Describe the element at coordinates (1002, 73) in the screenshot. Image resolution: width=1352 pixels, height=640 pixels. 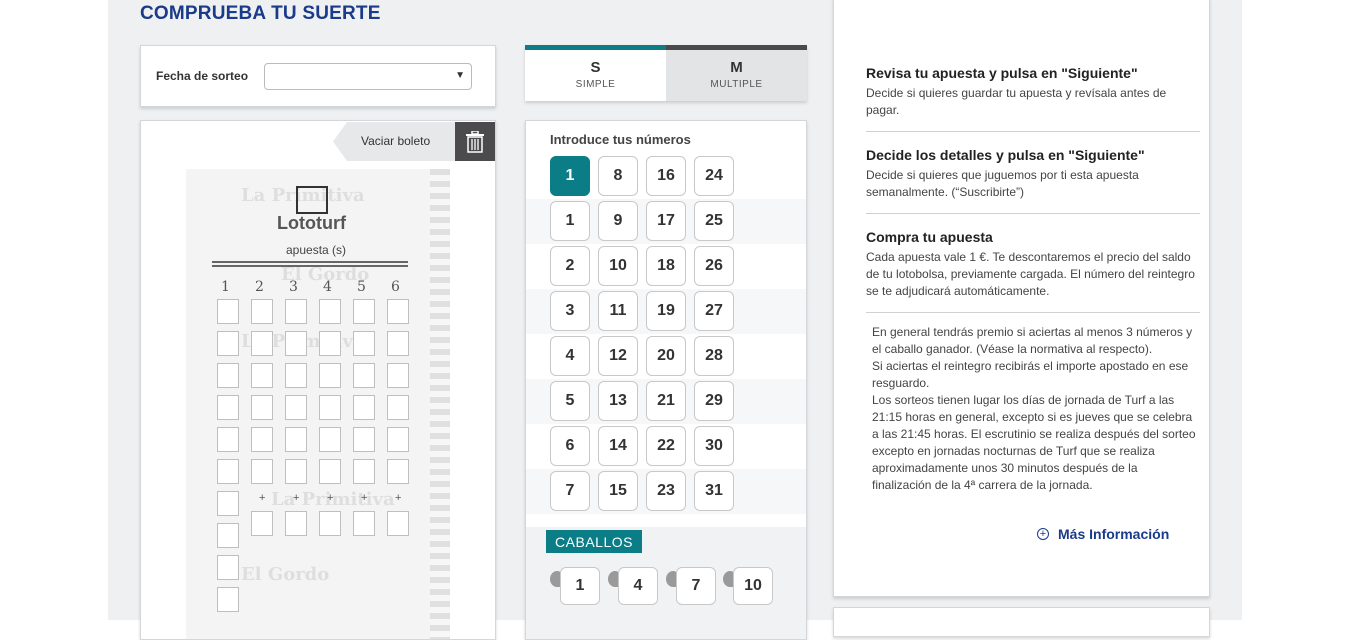
I see `step-title: Revisa tu apuesta y pulsa en "Siguiente"` at that location.